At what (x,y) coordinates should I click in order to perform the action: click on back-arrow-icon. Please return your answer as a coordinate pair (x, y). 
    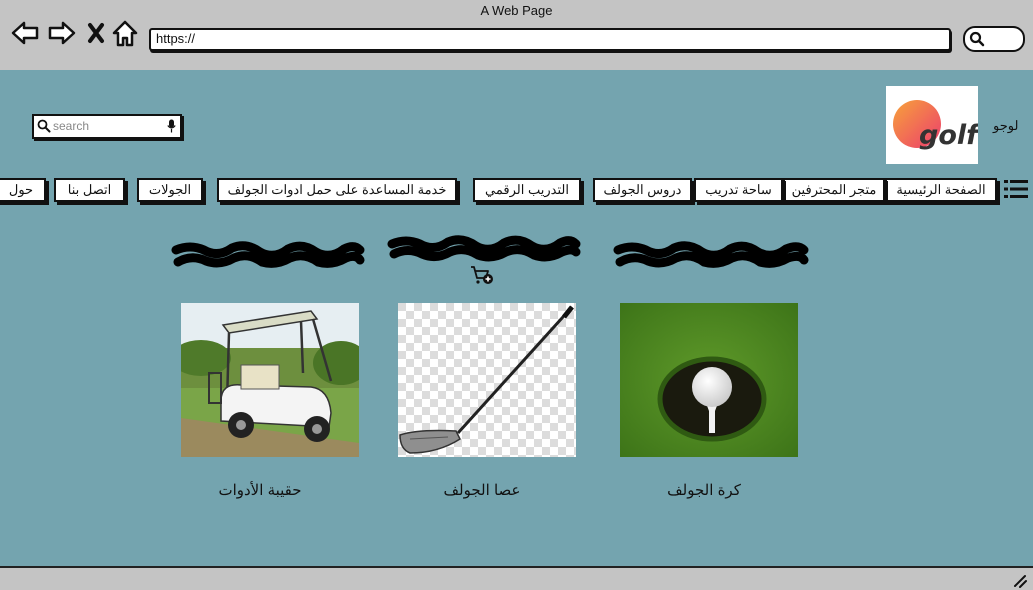
    Looking at the image, I should click on (25, 33).